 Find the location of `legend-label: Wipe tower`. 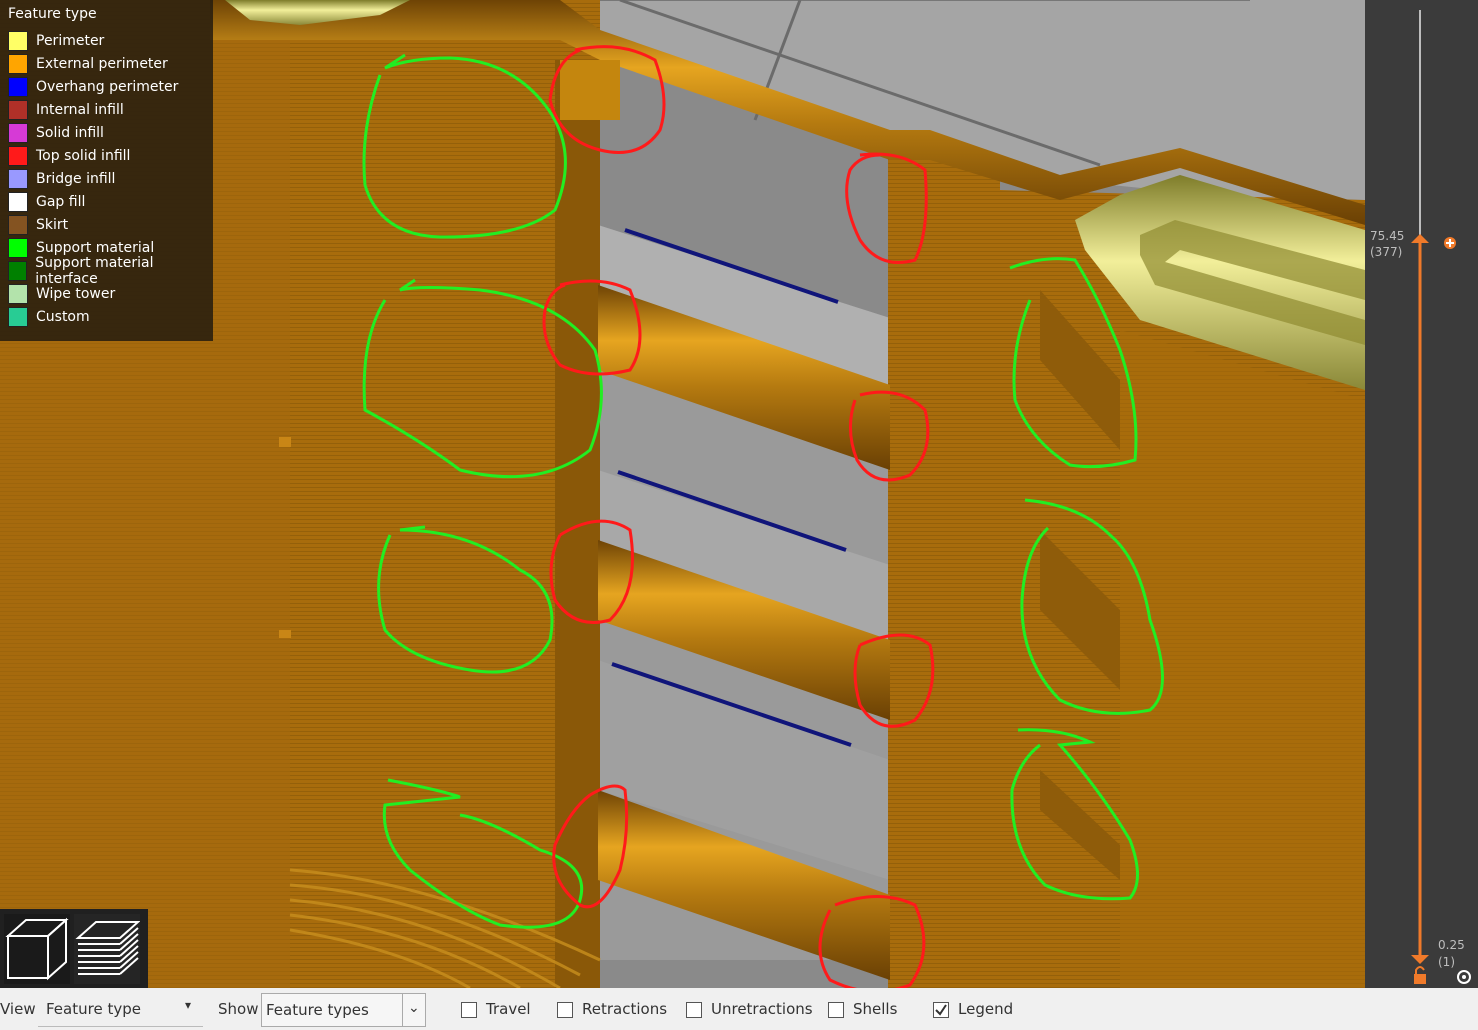

legend-label: Wipe tower is located at coordinates (76, 293).